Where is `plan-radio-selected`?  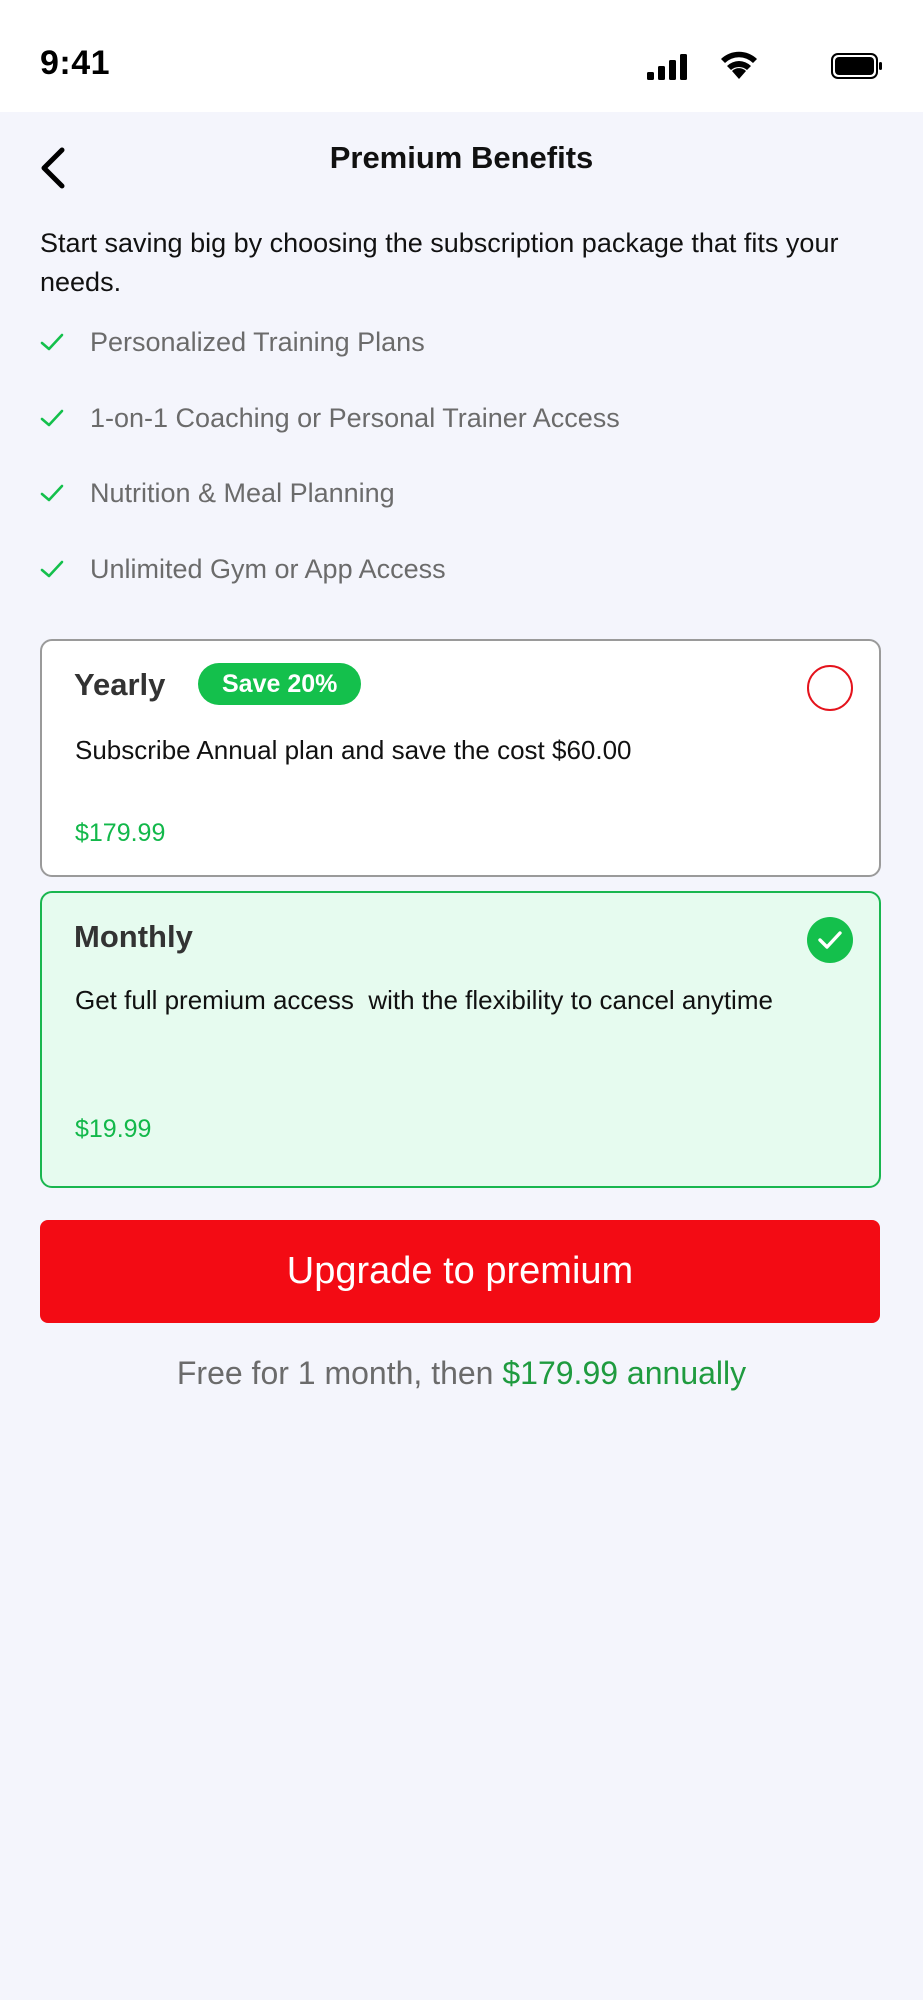
plan-radio-selected is located at coordinates (830, 940).